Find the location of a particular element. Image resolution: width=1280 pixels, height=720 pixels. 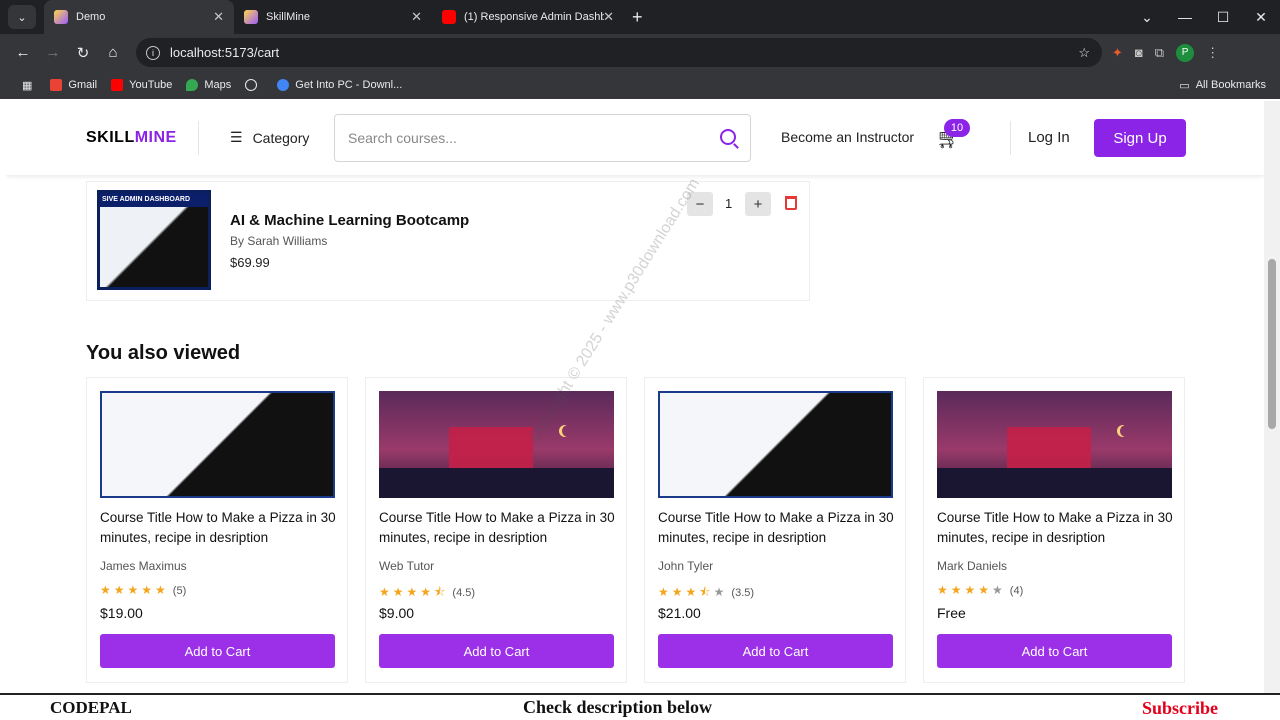

scrollbar-thumb is located at coordinates (1272, 344).